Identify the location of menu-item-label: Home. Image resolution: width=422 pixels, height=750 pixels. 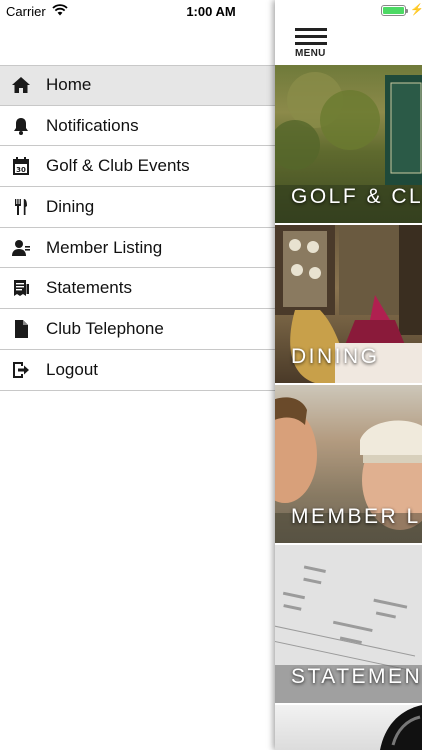
(69, 85).